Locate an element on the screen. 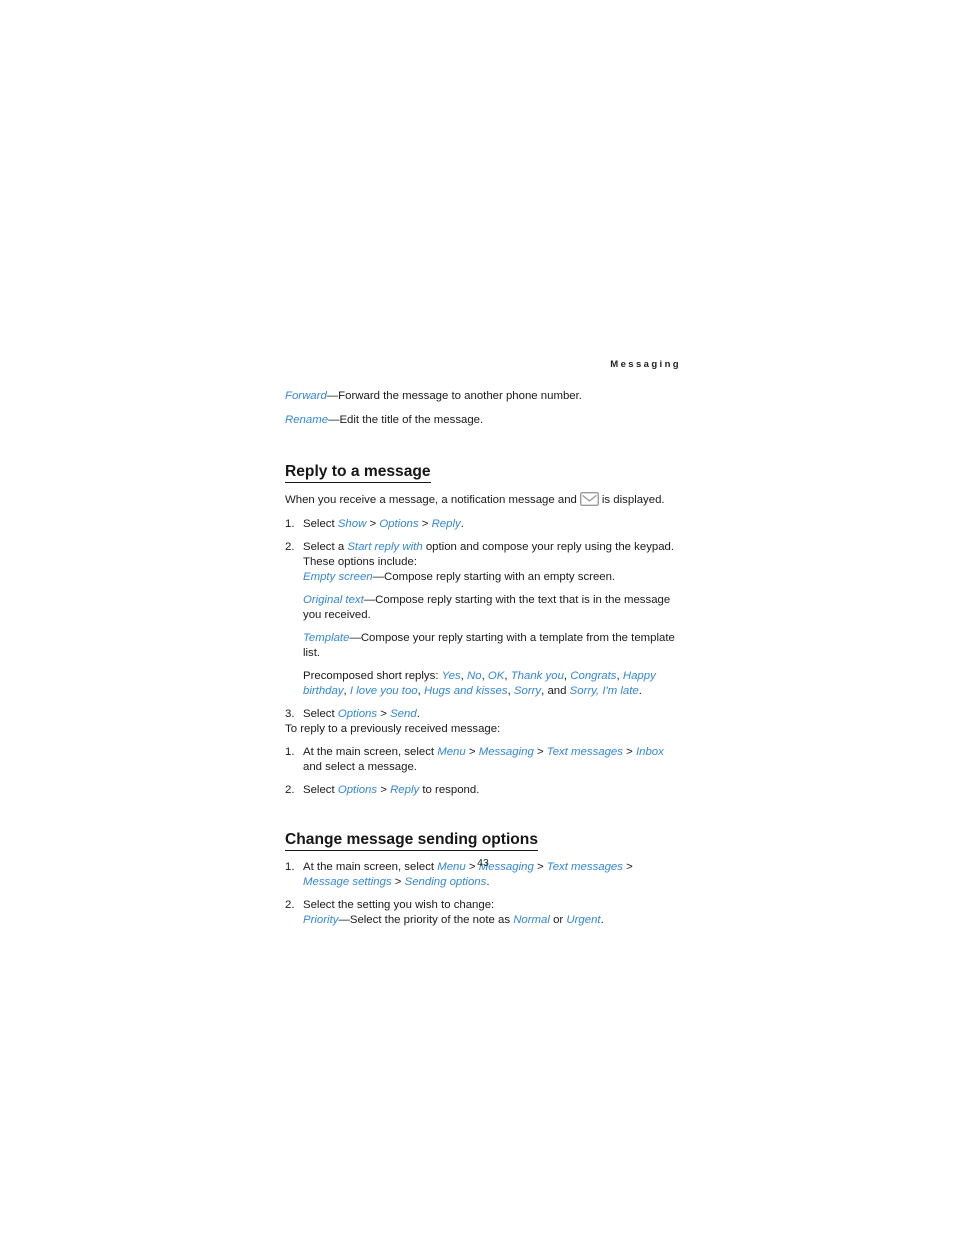 The width and height of the screenshot is (954, 1235). rename-description: —Edit the title of the message. is located at coordinates (406, 419).